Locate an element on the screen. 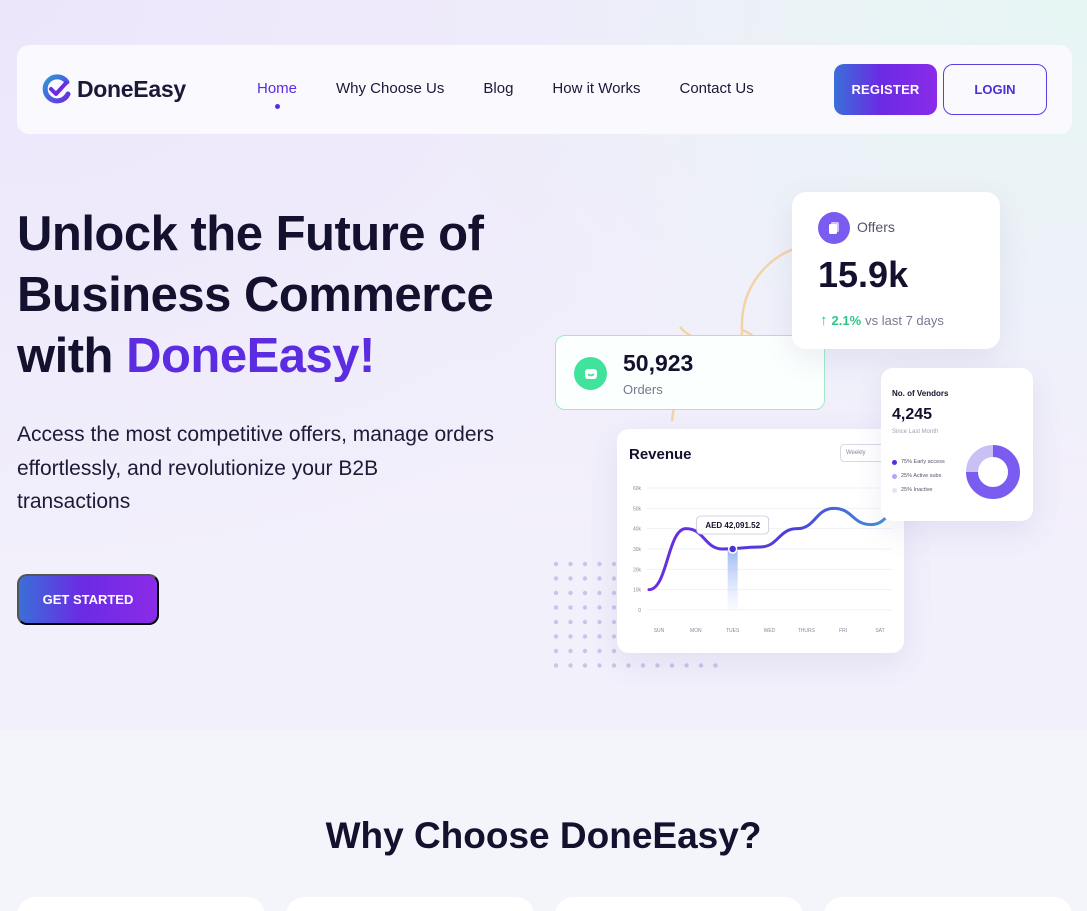 The width and height of the screenshot is (1087, 911). legend-item: 75% Early access is located at coordinates (918, 462).